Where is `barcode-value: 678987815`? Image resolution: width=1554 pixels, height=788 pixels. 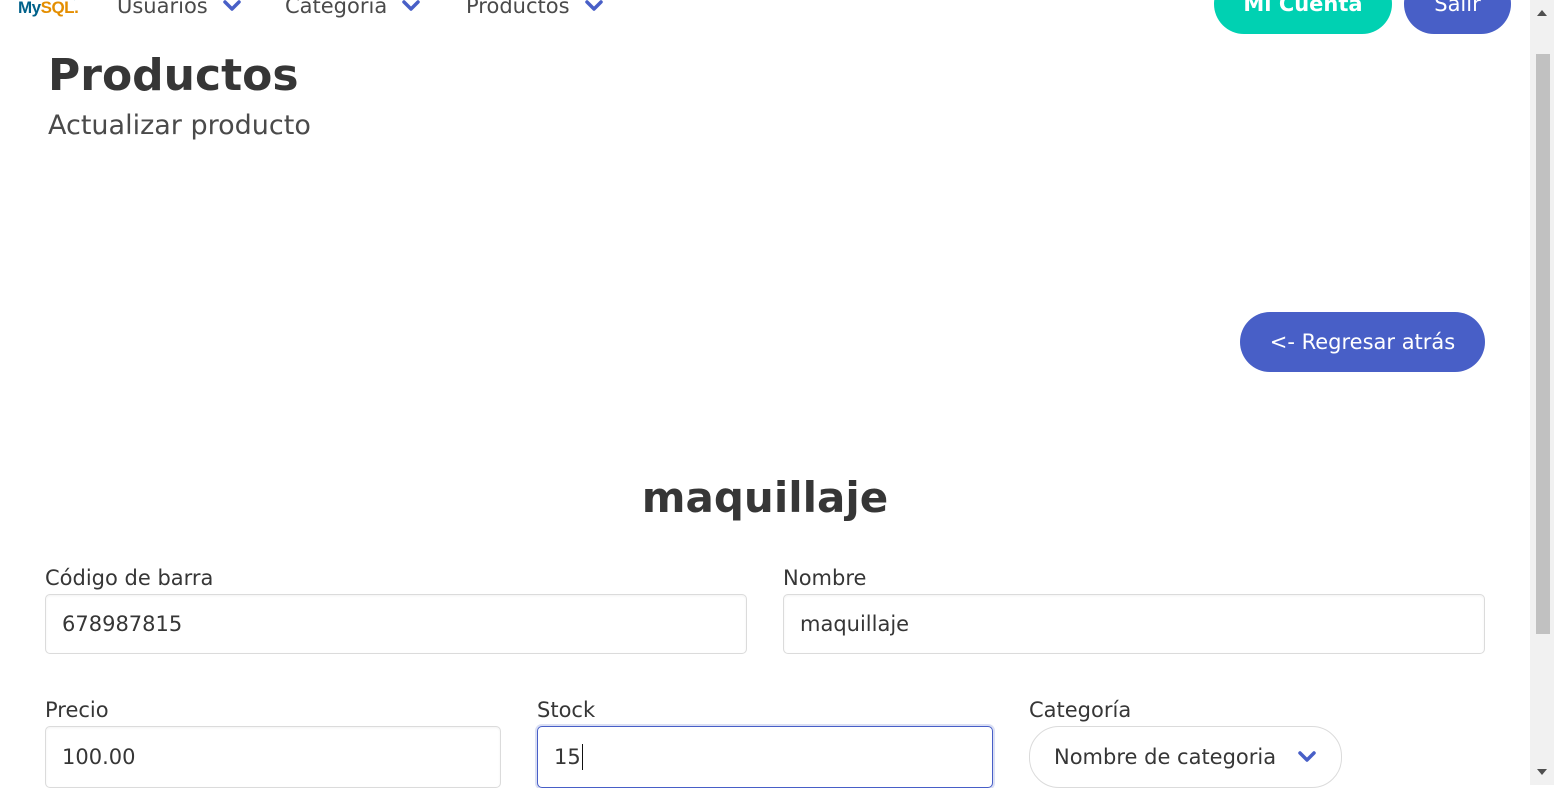
barcode-value: 678987815 is located at coordinates (122, 624).